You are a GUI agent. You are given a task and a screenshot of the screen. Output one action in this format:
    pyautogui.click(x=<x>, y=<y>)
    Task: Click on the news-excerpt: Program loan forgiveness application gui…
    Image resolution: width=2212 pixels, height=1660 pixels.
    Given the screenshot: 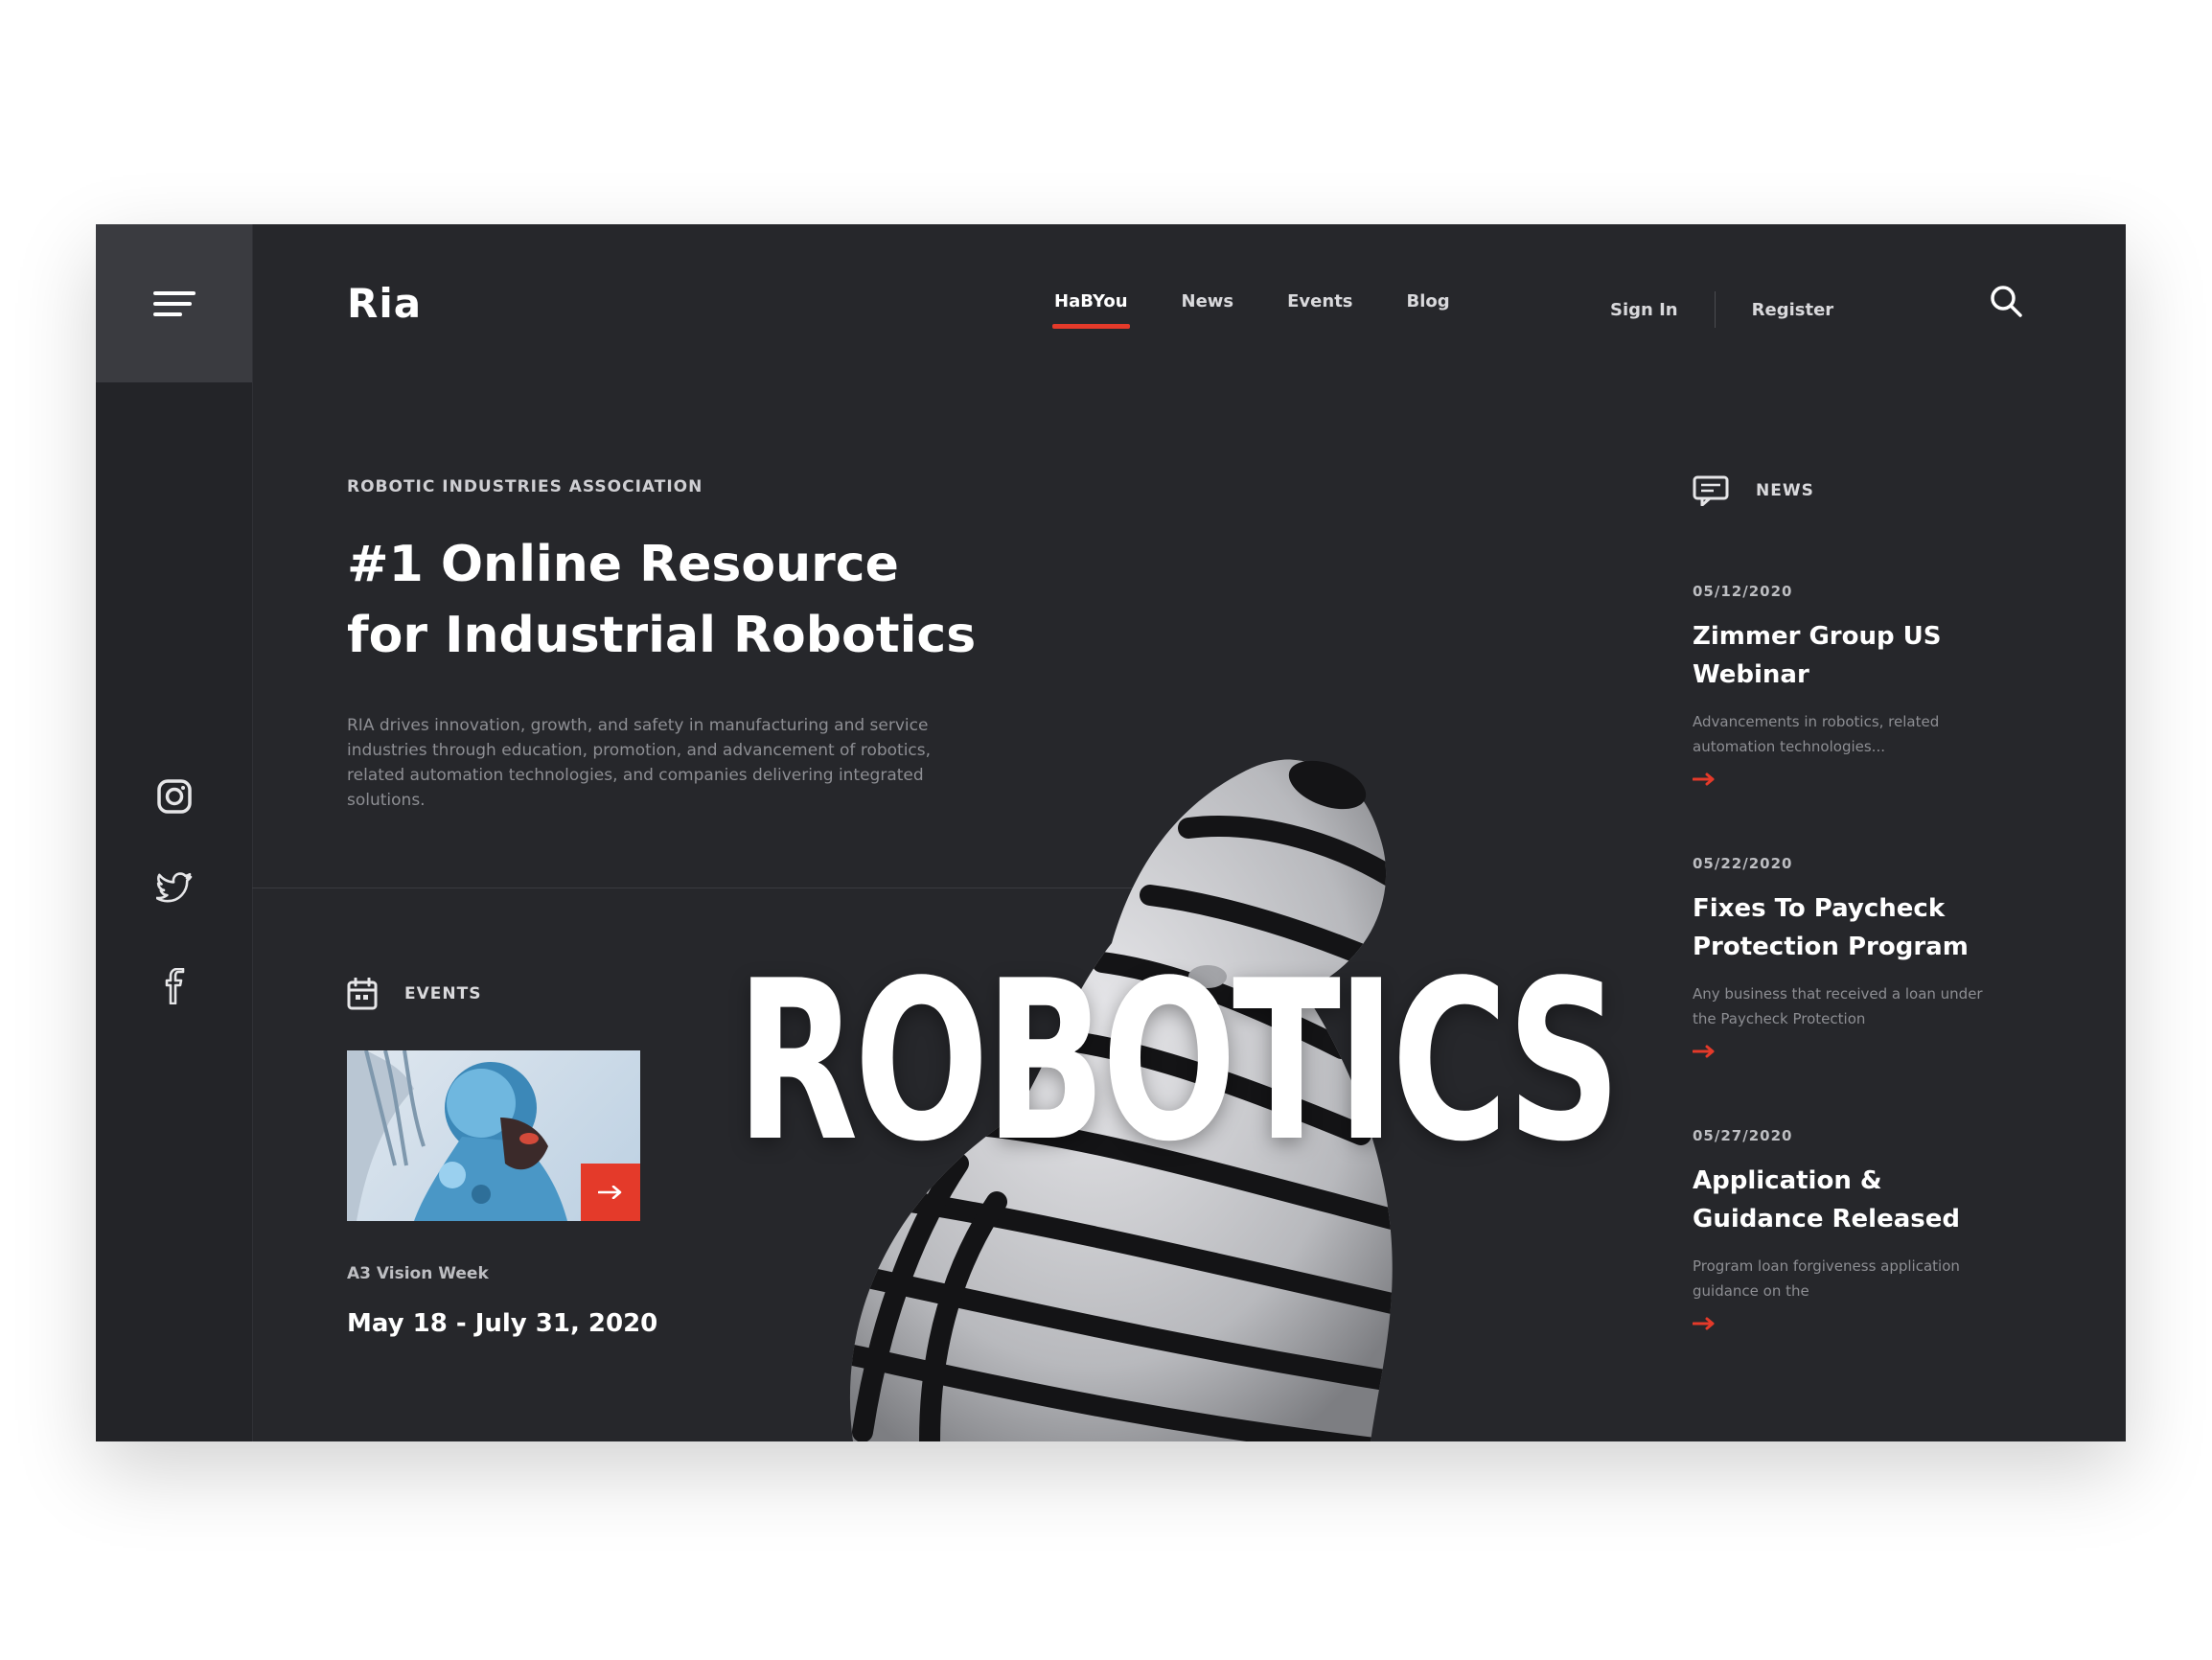 What is the action you would take?
    pyautogui.click(x=1827, y=1278)
    